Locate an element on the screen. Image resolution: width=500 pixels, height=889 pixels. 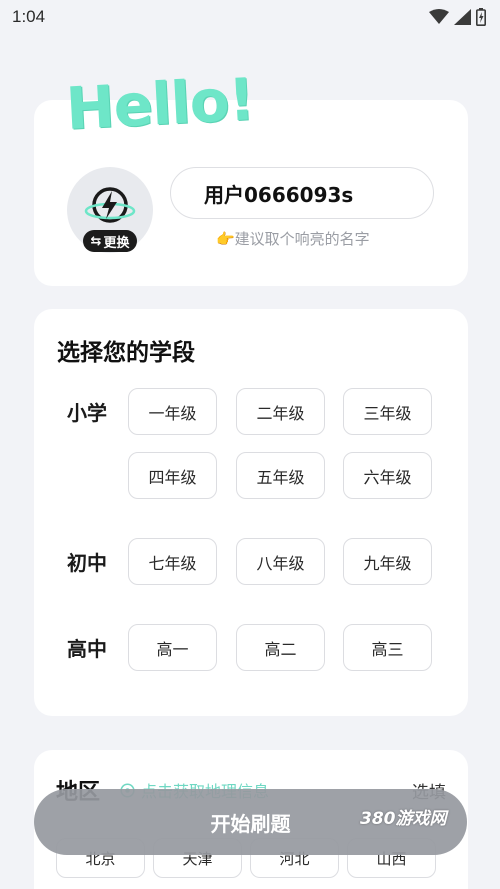
level-label-primary: 小学 is located at coordinates (87, 413).